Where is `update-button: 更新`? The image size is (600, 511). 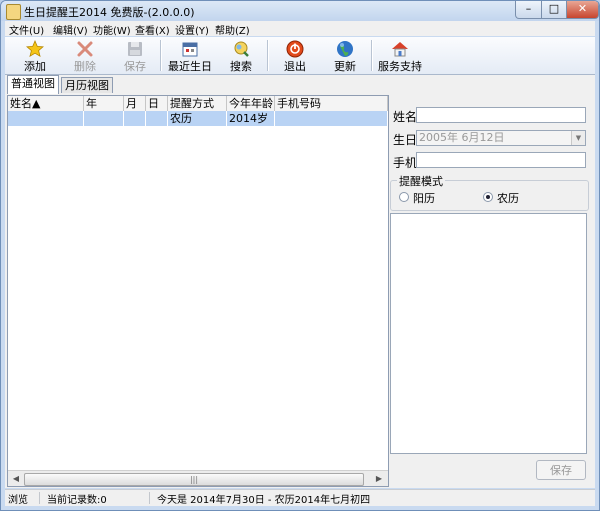
update-button: 更新 is located at coordinates (345, 55).